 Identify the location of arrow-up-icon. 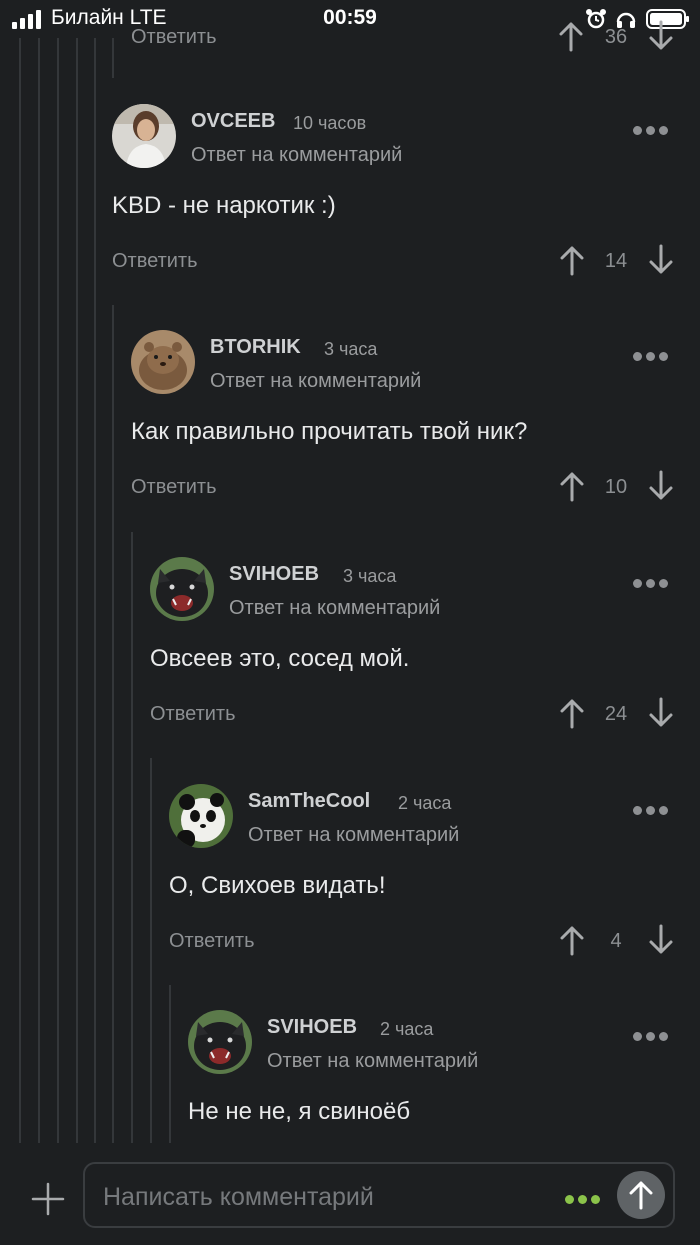
(641, 1195).